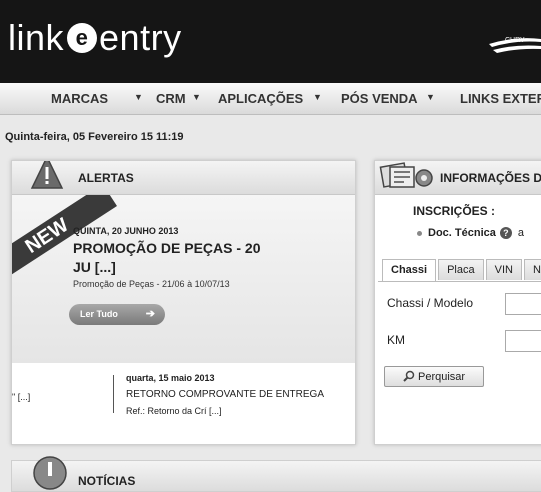 This screenshot has width=541, height=492. I want to click on logo-text-link: link, so click(36, 37).